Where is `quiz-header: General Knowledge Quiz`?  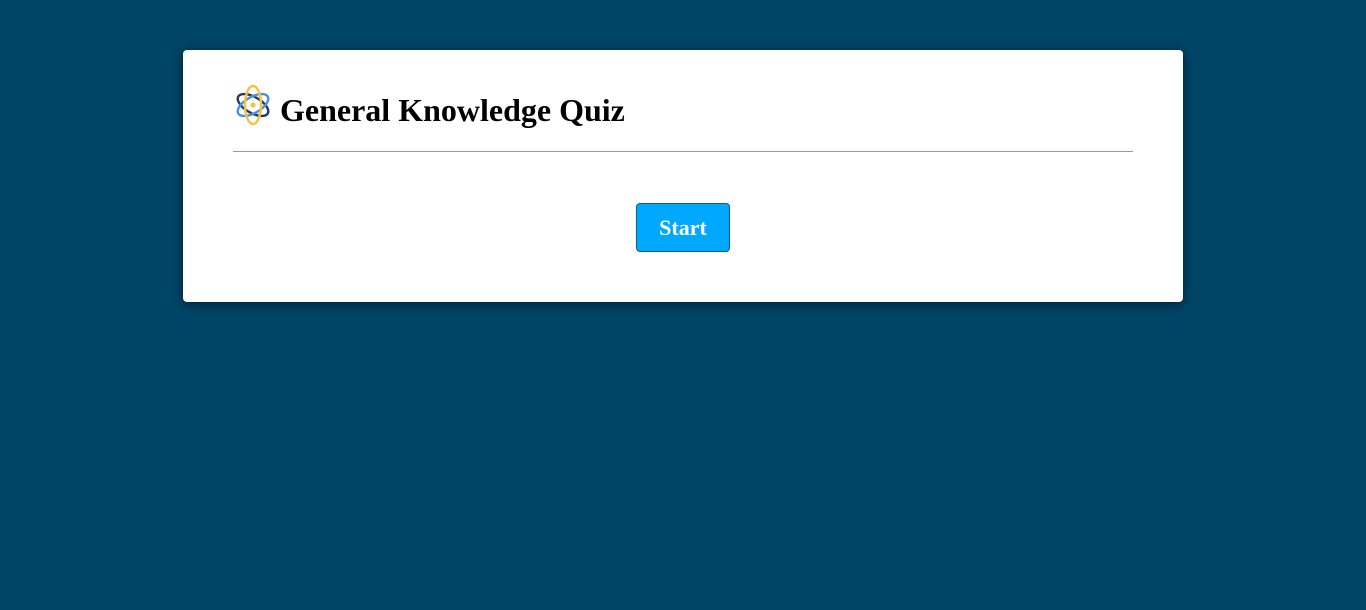 quiz-header: General Knowledge Quiz is located at coordinates (429, 105).